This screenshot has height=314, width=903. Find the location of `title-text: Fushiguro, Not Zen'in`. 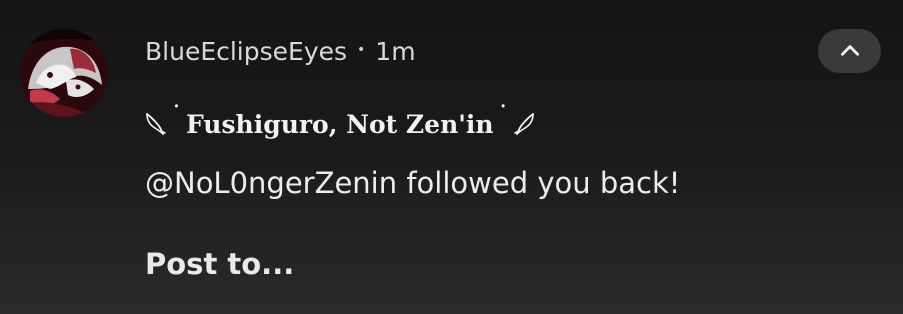

title-text: Fushiguro, Not Zen'in is located at coordinates (340, 124).